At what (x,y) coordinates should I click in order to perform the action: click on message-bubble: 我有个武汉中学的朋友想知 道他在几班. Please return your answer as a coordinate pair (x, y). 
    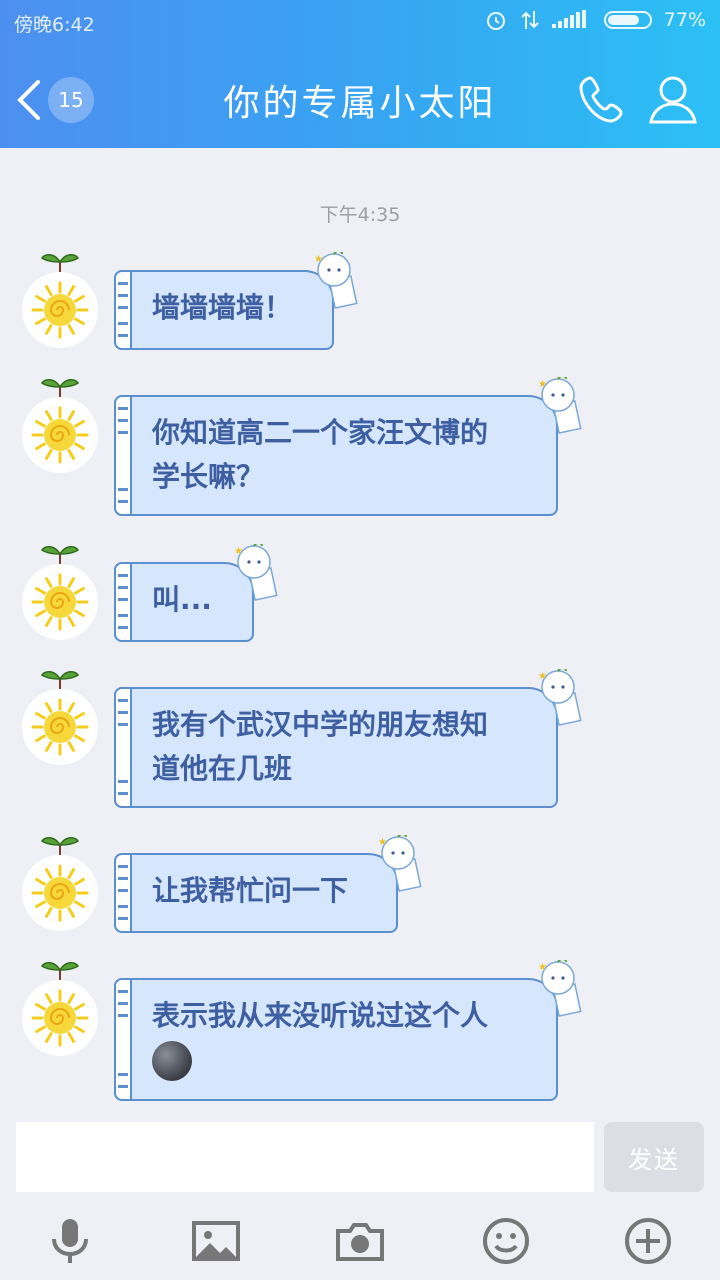
    Looking at the image, I should click on (336, 747).